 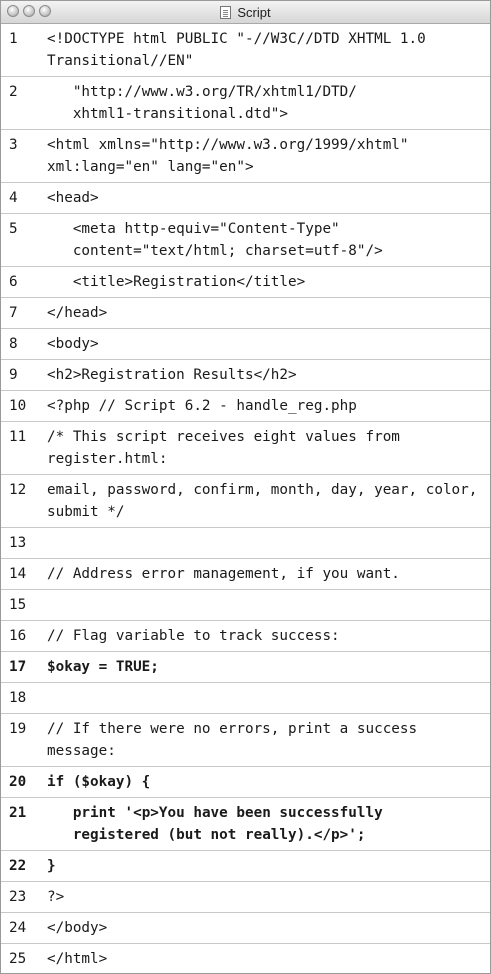 I want to click on code-line: 6 <title>Registration</title>, so click(x=245, y=282).